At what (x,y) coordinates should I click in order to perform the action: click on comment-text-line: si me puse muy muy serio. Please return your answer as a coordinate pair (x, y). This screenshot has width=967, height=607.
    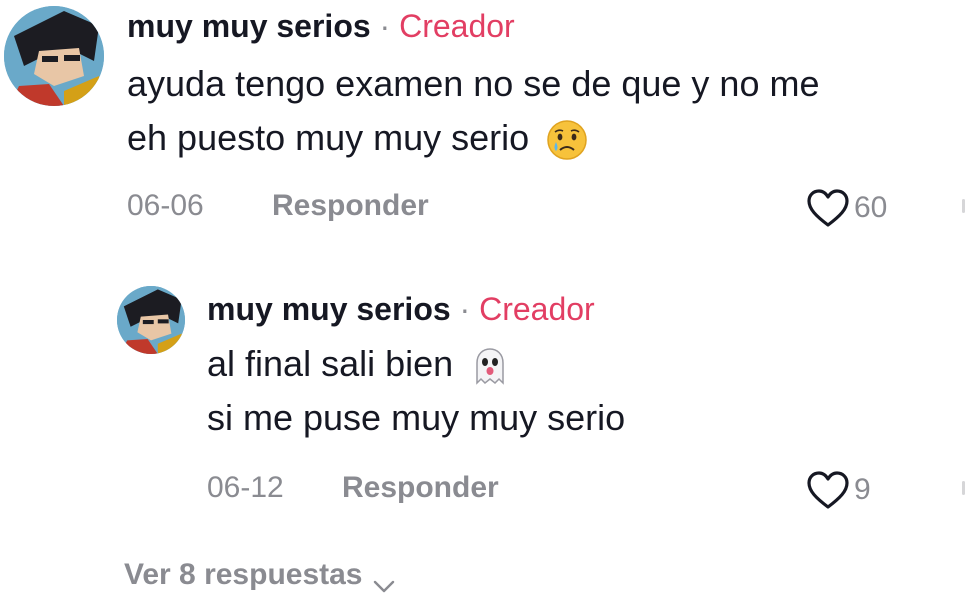
    Looking at the image, I should click on (416, 417).